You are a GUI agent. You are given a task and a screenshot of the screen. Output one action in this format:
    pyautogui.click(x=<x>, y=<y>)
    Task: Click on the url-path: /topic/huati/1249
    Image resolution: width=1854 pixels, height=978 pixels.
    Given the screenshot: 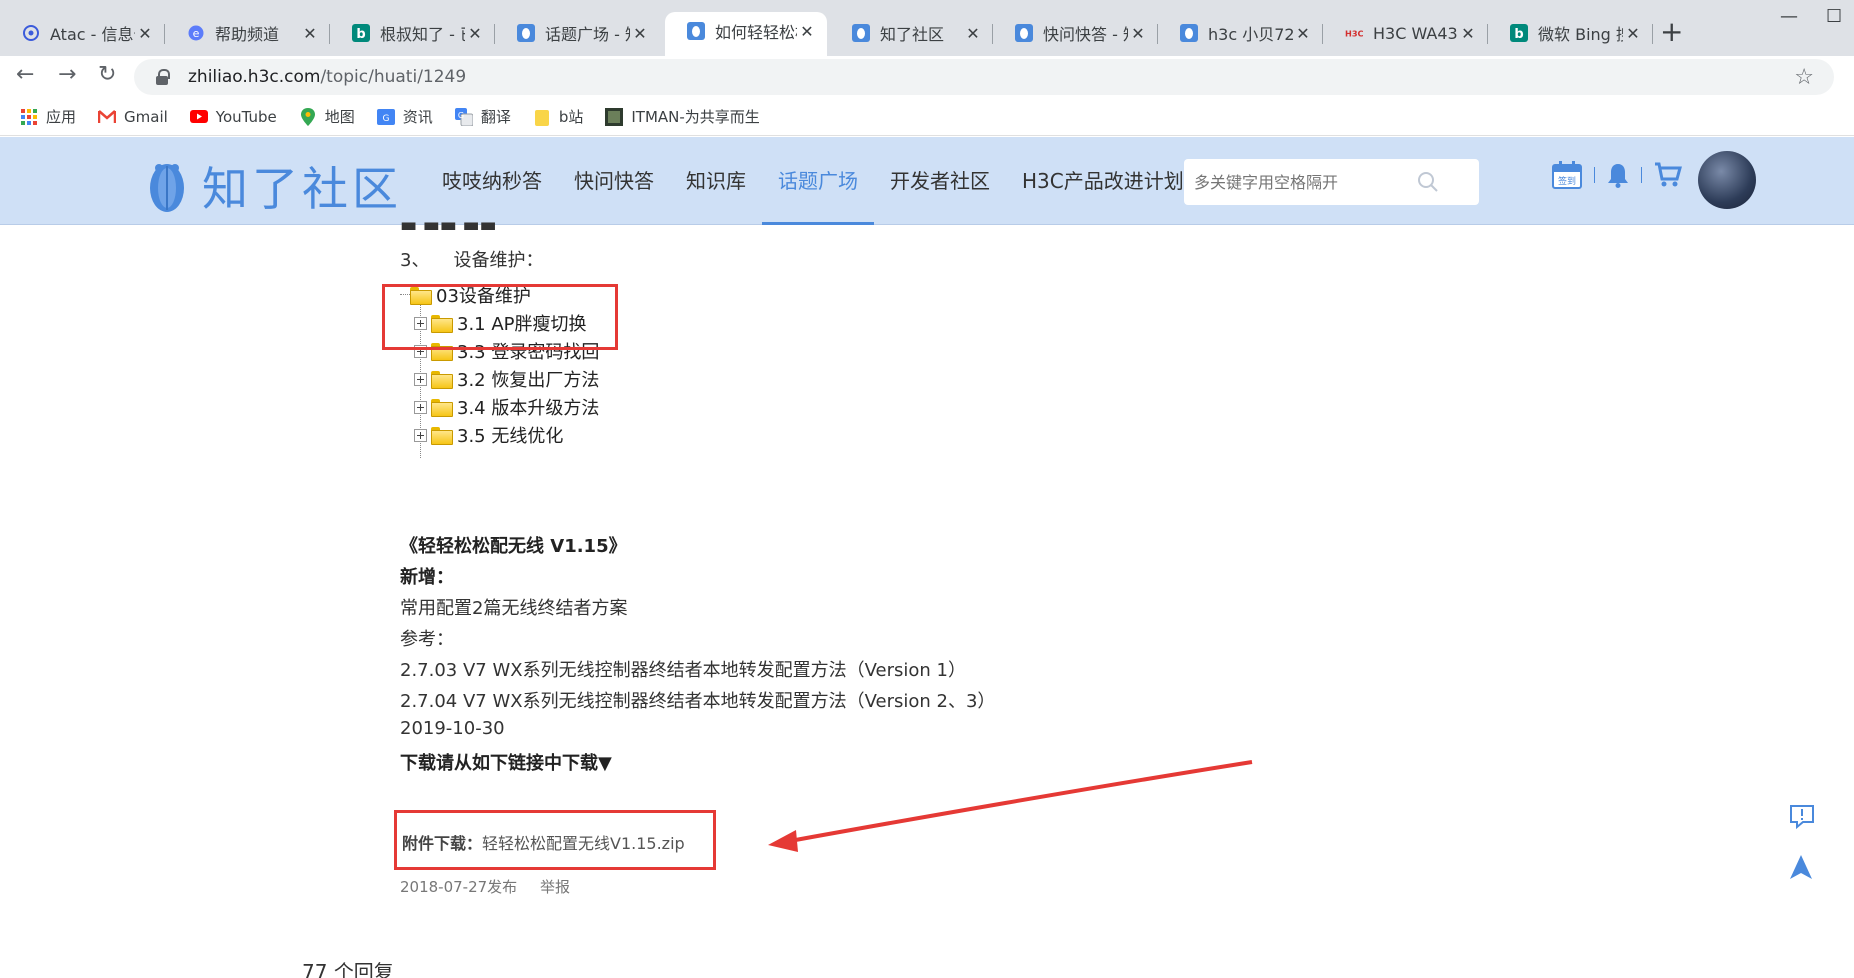 What is the action you would take?
    pyautogui.click(x=393, y=77)
    